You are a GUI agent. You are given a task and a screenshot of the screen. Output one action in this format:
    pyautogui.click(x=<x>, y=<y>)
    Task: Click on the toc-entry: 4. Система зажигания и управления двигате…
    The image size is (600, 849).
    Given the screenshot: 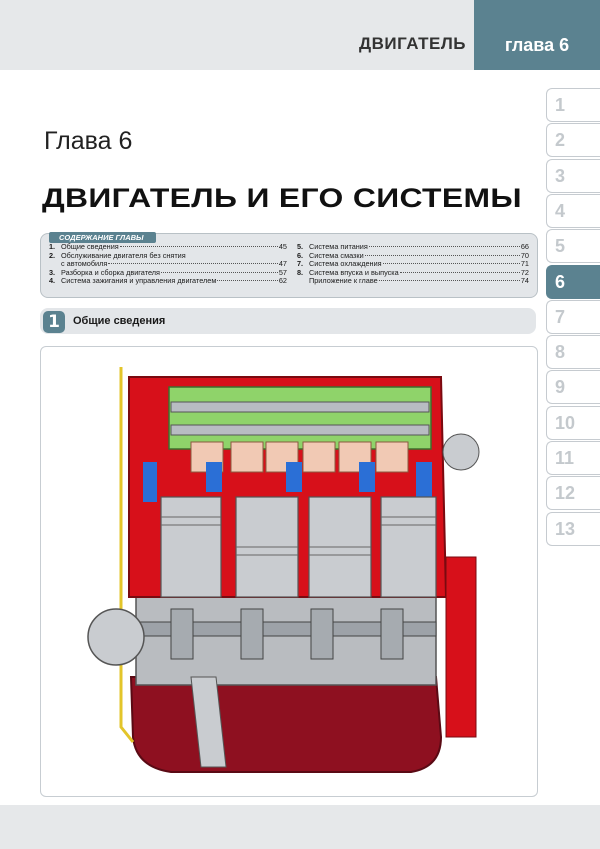 What is the action you would take?
    pyautogui.click(x=168, y=281)
    